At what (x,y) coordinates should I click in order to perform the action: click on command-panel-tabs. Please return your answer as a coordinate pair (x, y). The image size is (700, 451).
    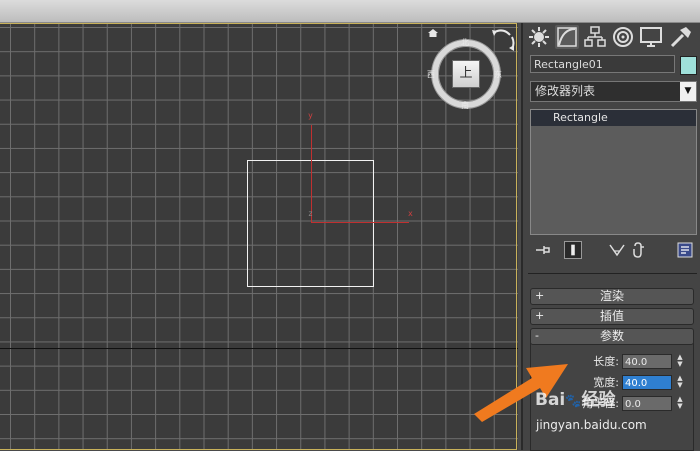
    Looking at the image, I should click on (611, 37).